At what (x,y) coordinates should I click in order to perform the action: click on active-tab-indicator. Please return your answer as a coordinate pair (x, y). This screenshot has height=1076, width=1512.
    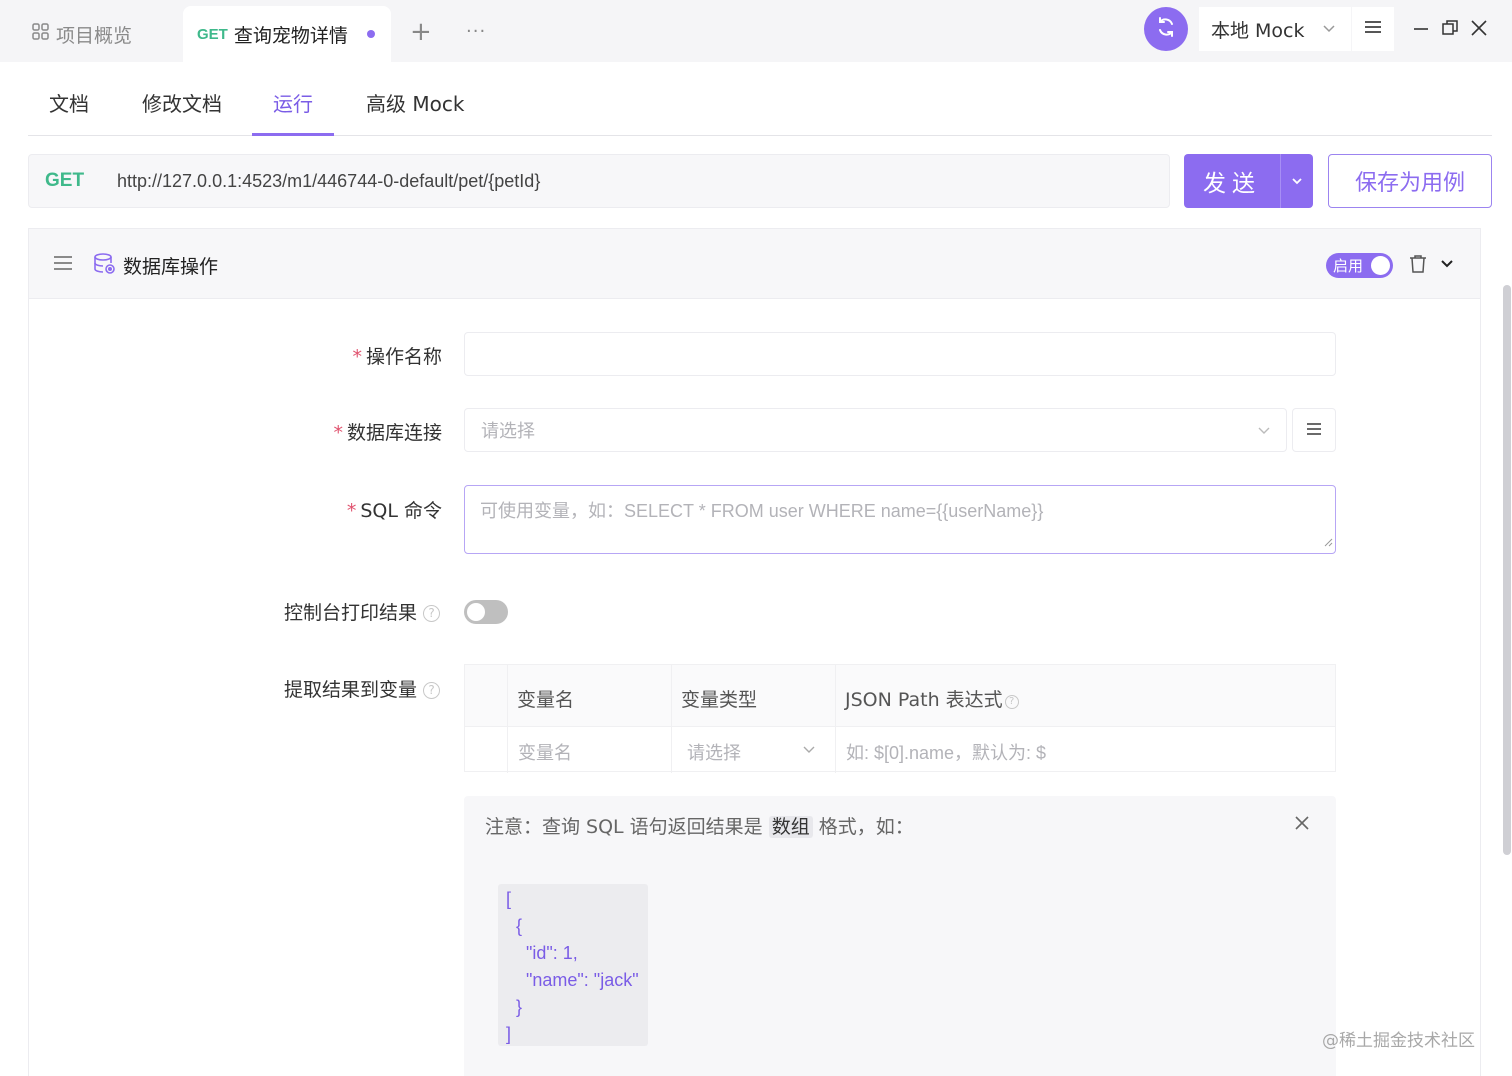
    Looking at the image, I should click on (293, 134).